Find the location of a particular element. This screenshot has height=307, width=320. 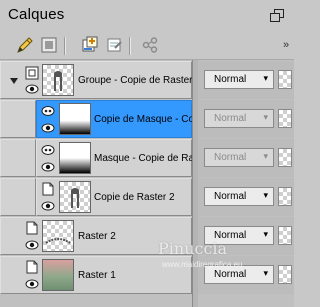

merge-icon is located at coordinates (114, 45).